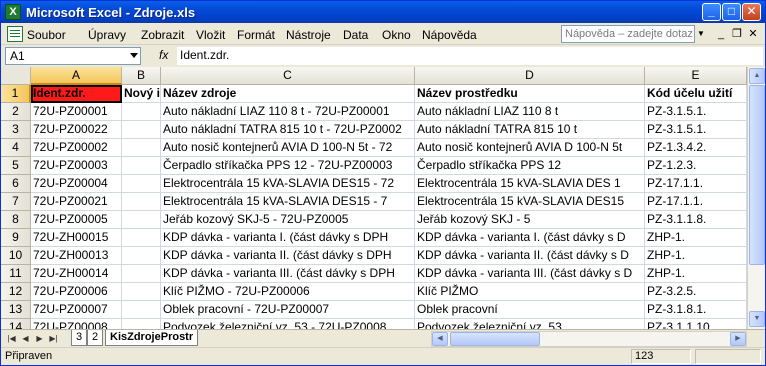 This screenshot has width=766, height=366. Describe the element at coordinates (288, 220) in the screenshot. I see `cell-c8: Jeřáb kozový SKJ-5 - 72U-PZ0005` at that location.